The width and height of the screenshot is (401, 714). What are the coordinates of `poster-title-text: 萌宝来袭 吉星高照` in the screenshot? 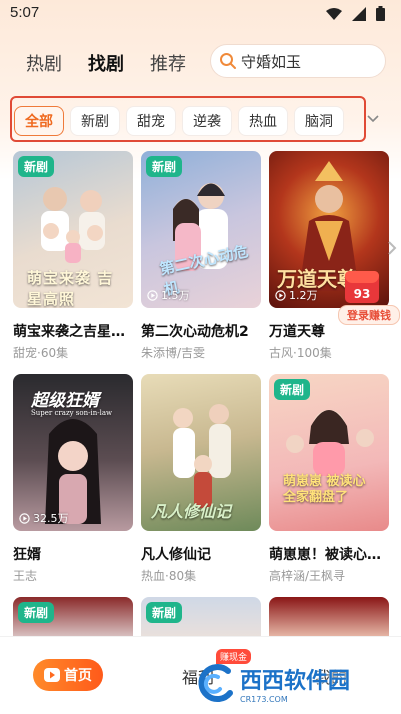 It's located at (70, 288).